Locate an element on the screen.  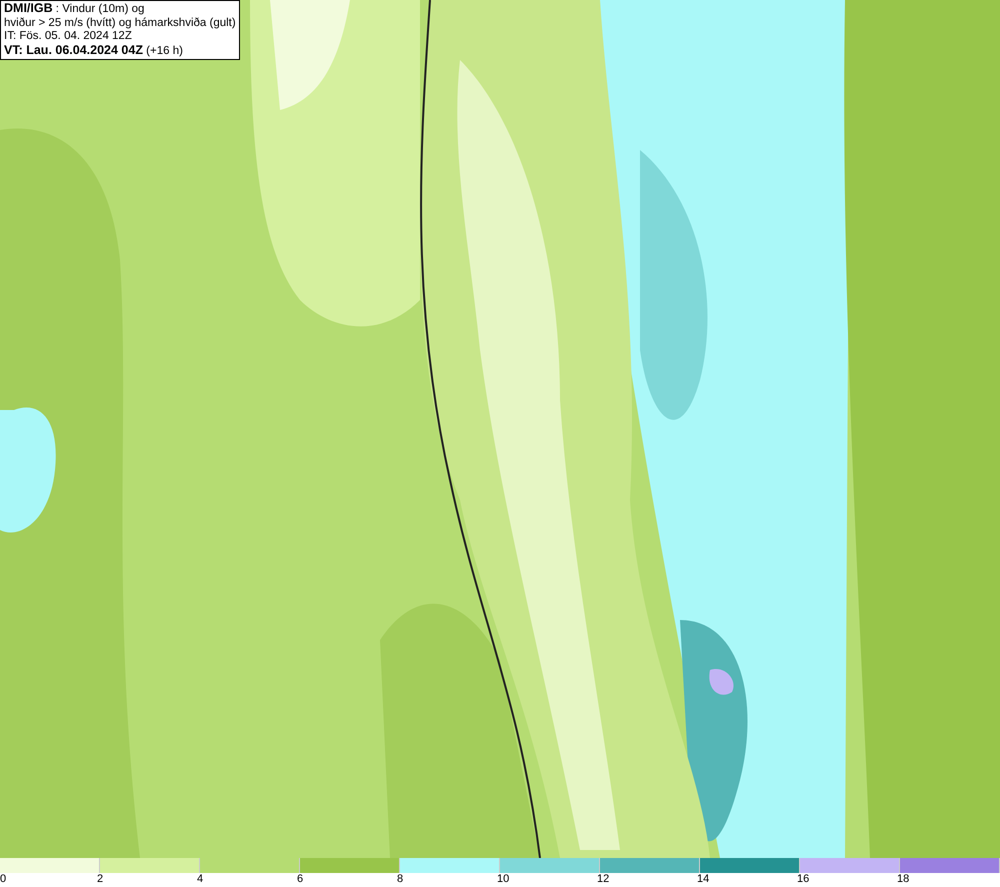
legend-label: 14 is located at coordinates (703, 879).